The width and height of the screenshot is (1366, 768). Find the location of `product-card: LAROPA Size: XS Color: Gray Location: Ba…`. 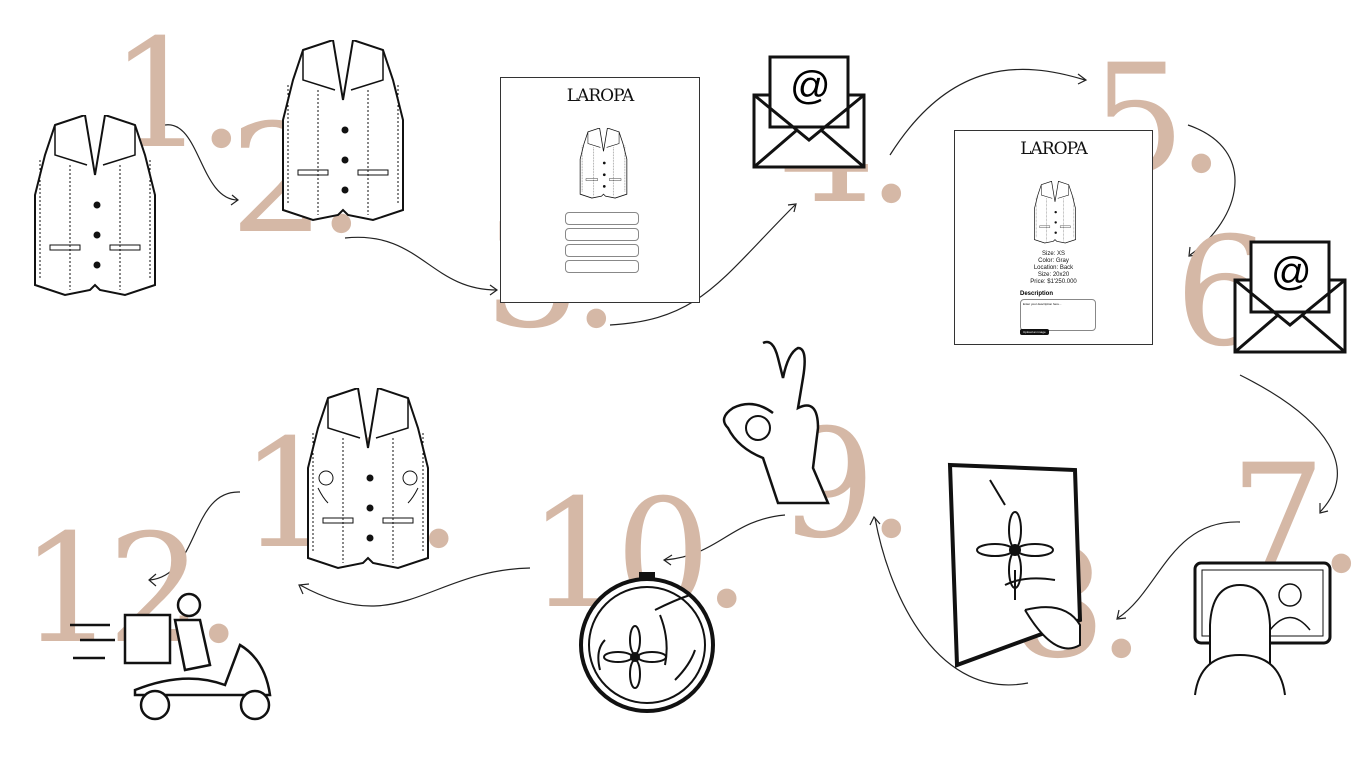

product-card: LAROPA Size: XS Color: Gray Location: Ba… is located at coordinates (1053, 237).